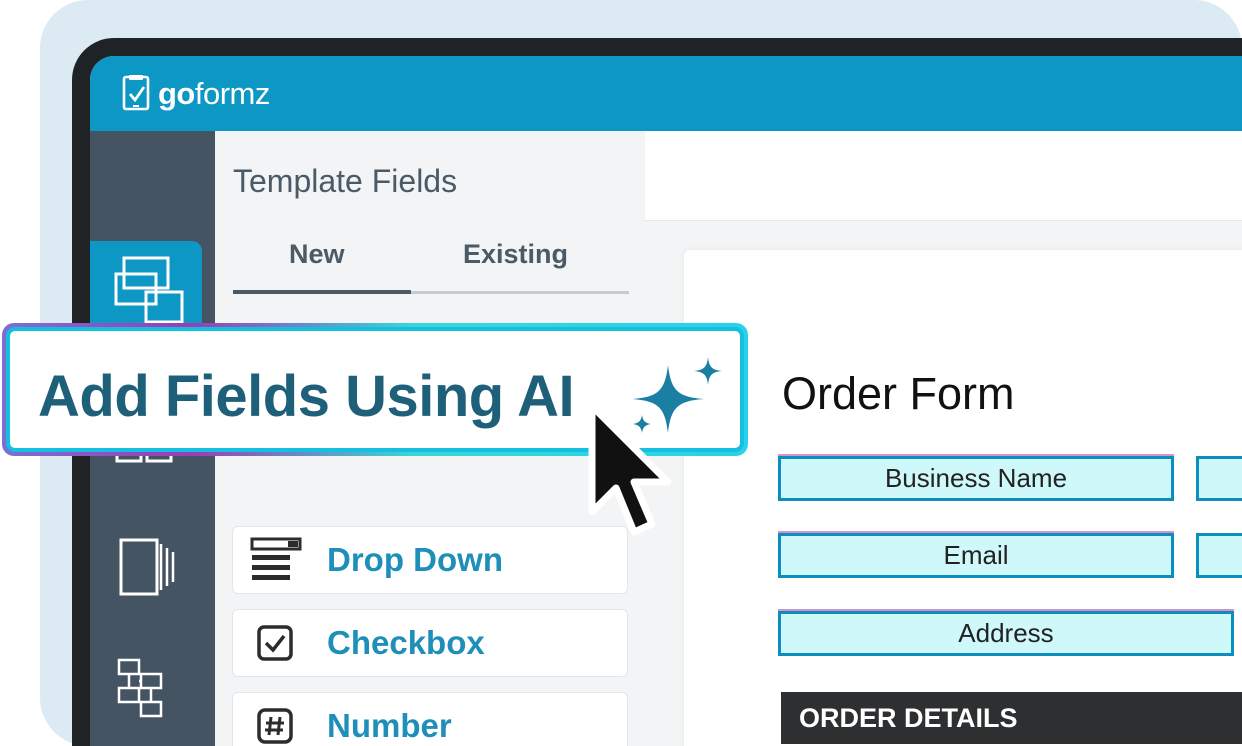  I want to click on form-field-business-name: Business Name, so click(976, 478).